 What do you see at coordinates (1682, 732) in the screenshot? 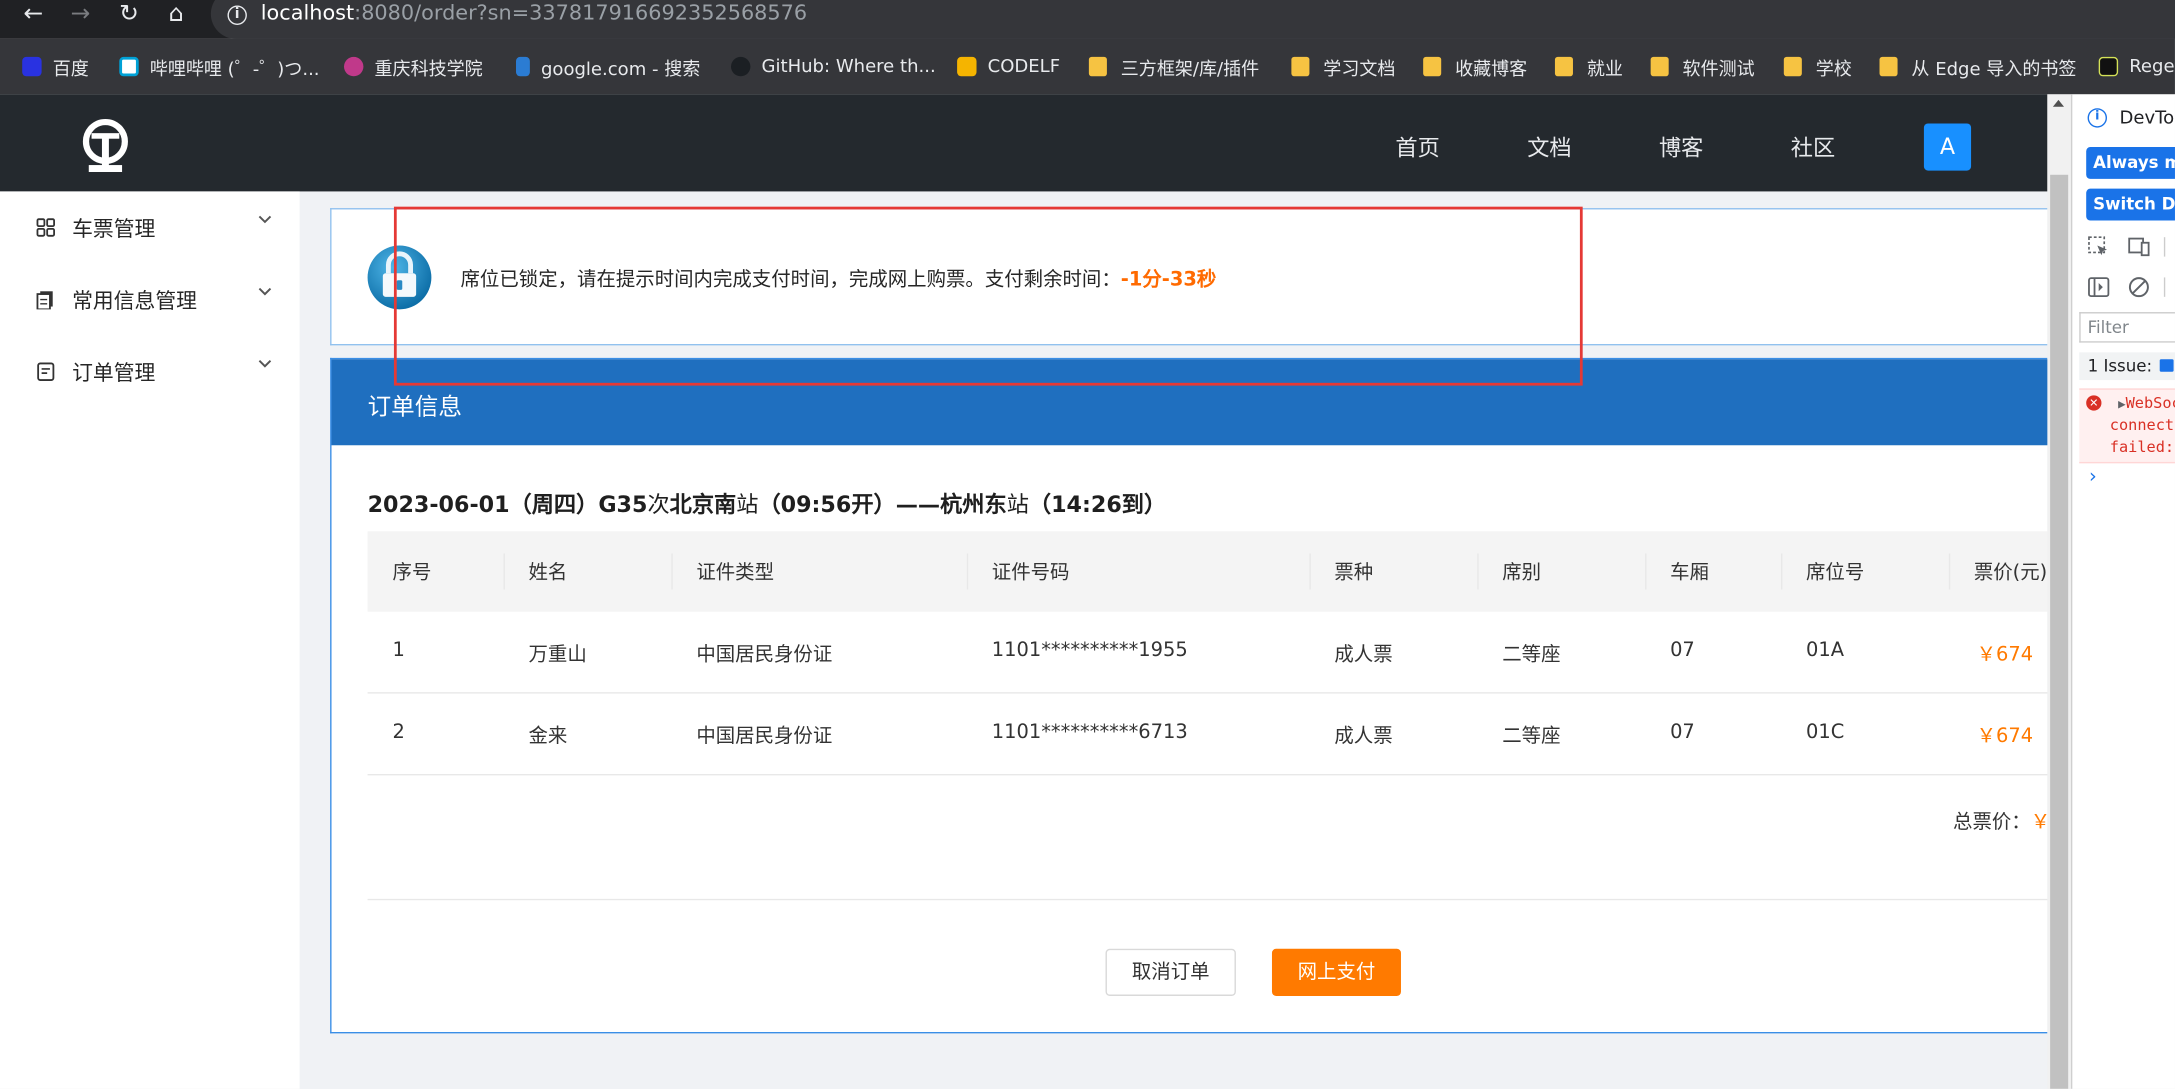
I see `cell-coach: 07` at bounding box center [1682, 732].